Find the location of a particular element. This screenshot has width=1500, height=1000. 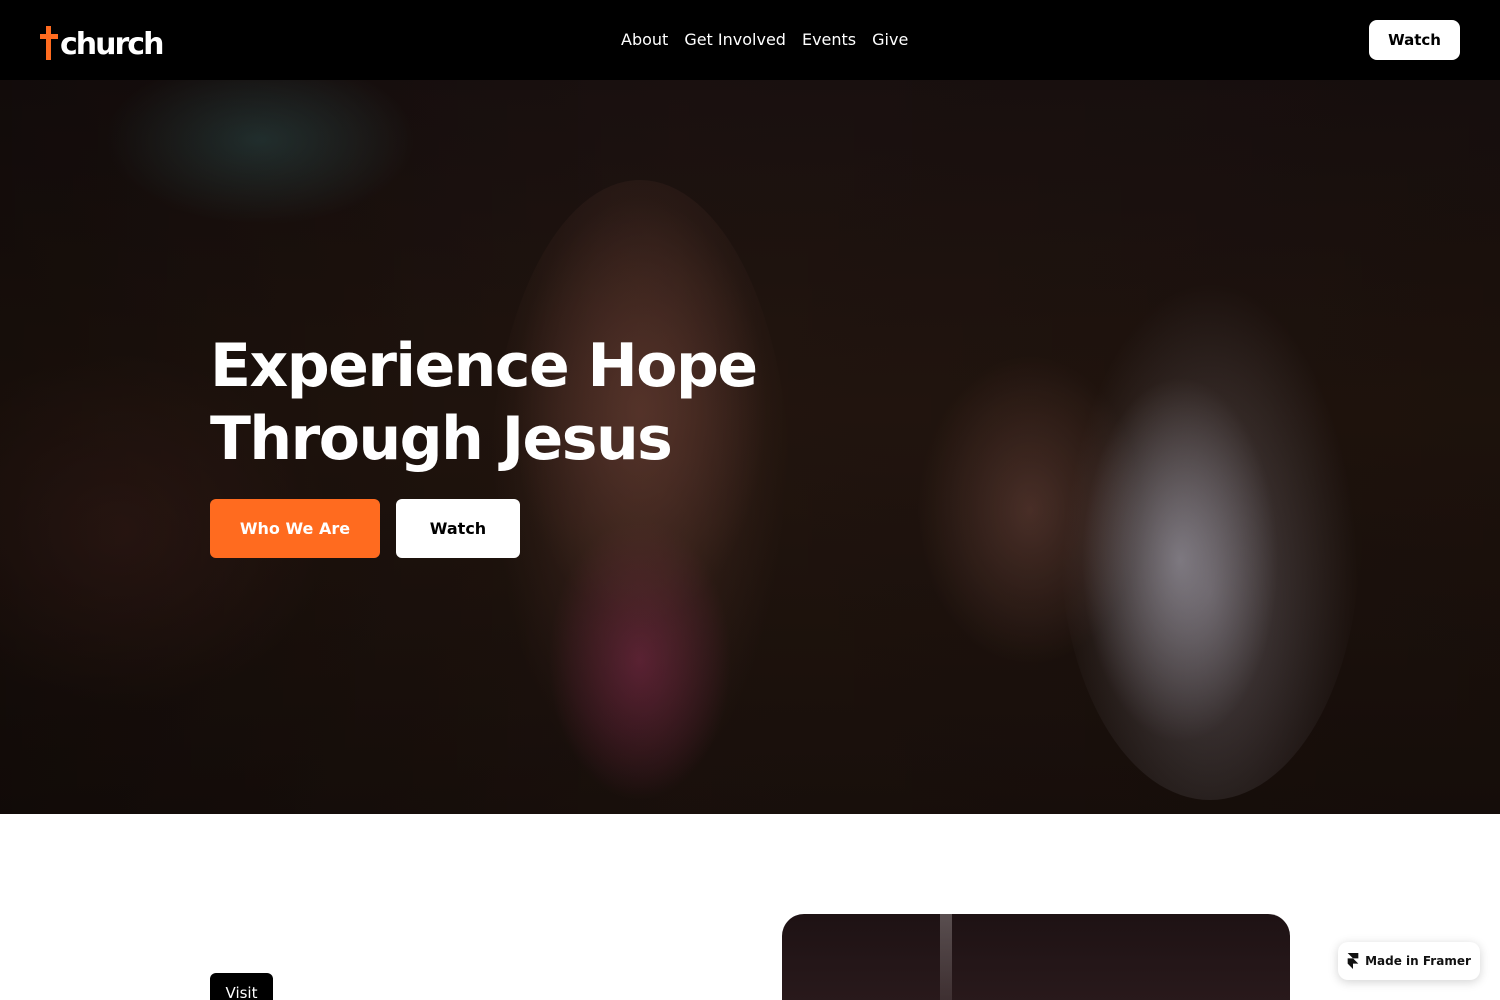

hero-button-group: Who We Are Watch is located at coordinates (365, 528).